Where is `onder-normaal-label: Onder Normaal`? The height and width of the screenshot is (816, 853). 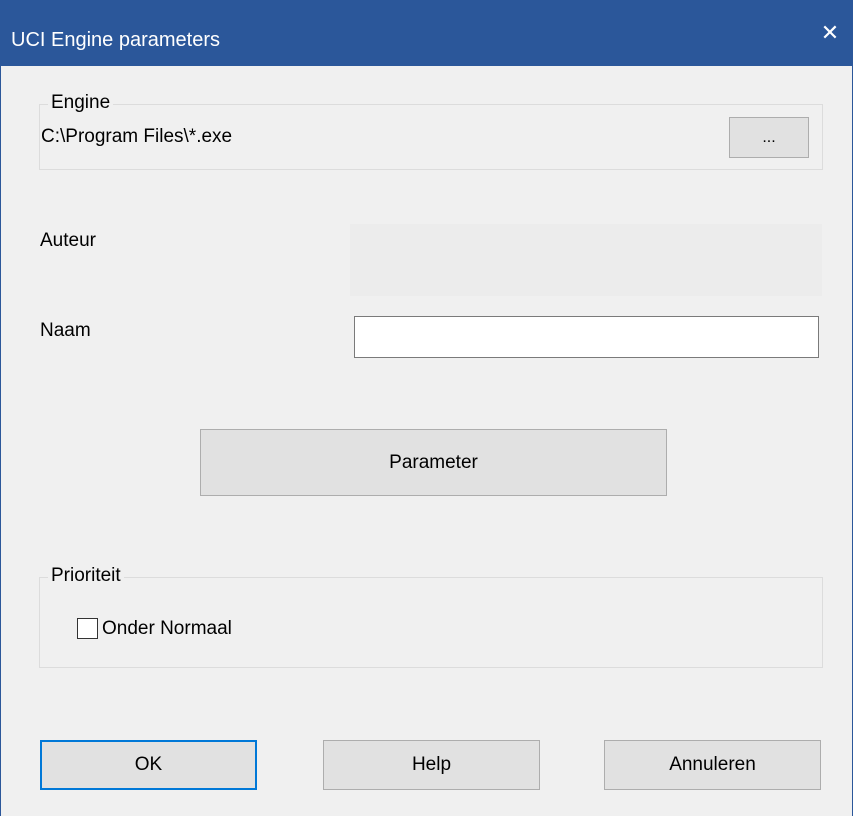 onder-normaal-label: Onder Normaal is located at coordinates (167, 629).